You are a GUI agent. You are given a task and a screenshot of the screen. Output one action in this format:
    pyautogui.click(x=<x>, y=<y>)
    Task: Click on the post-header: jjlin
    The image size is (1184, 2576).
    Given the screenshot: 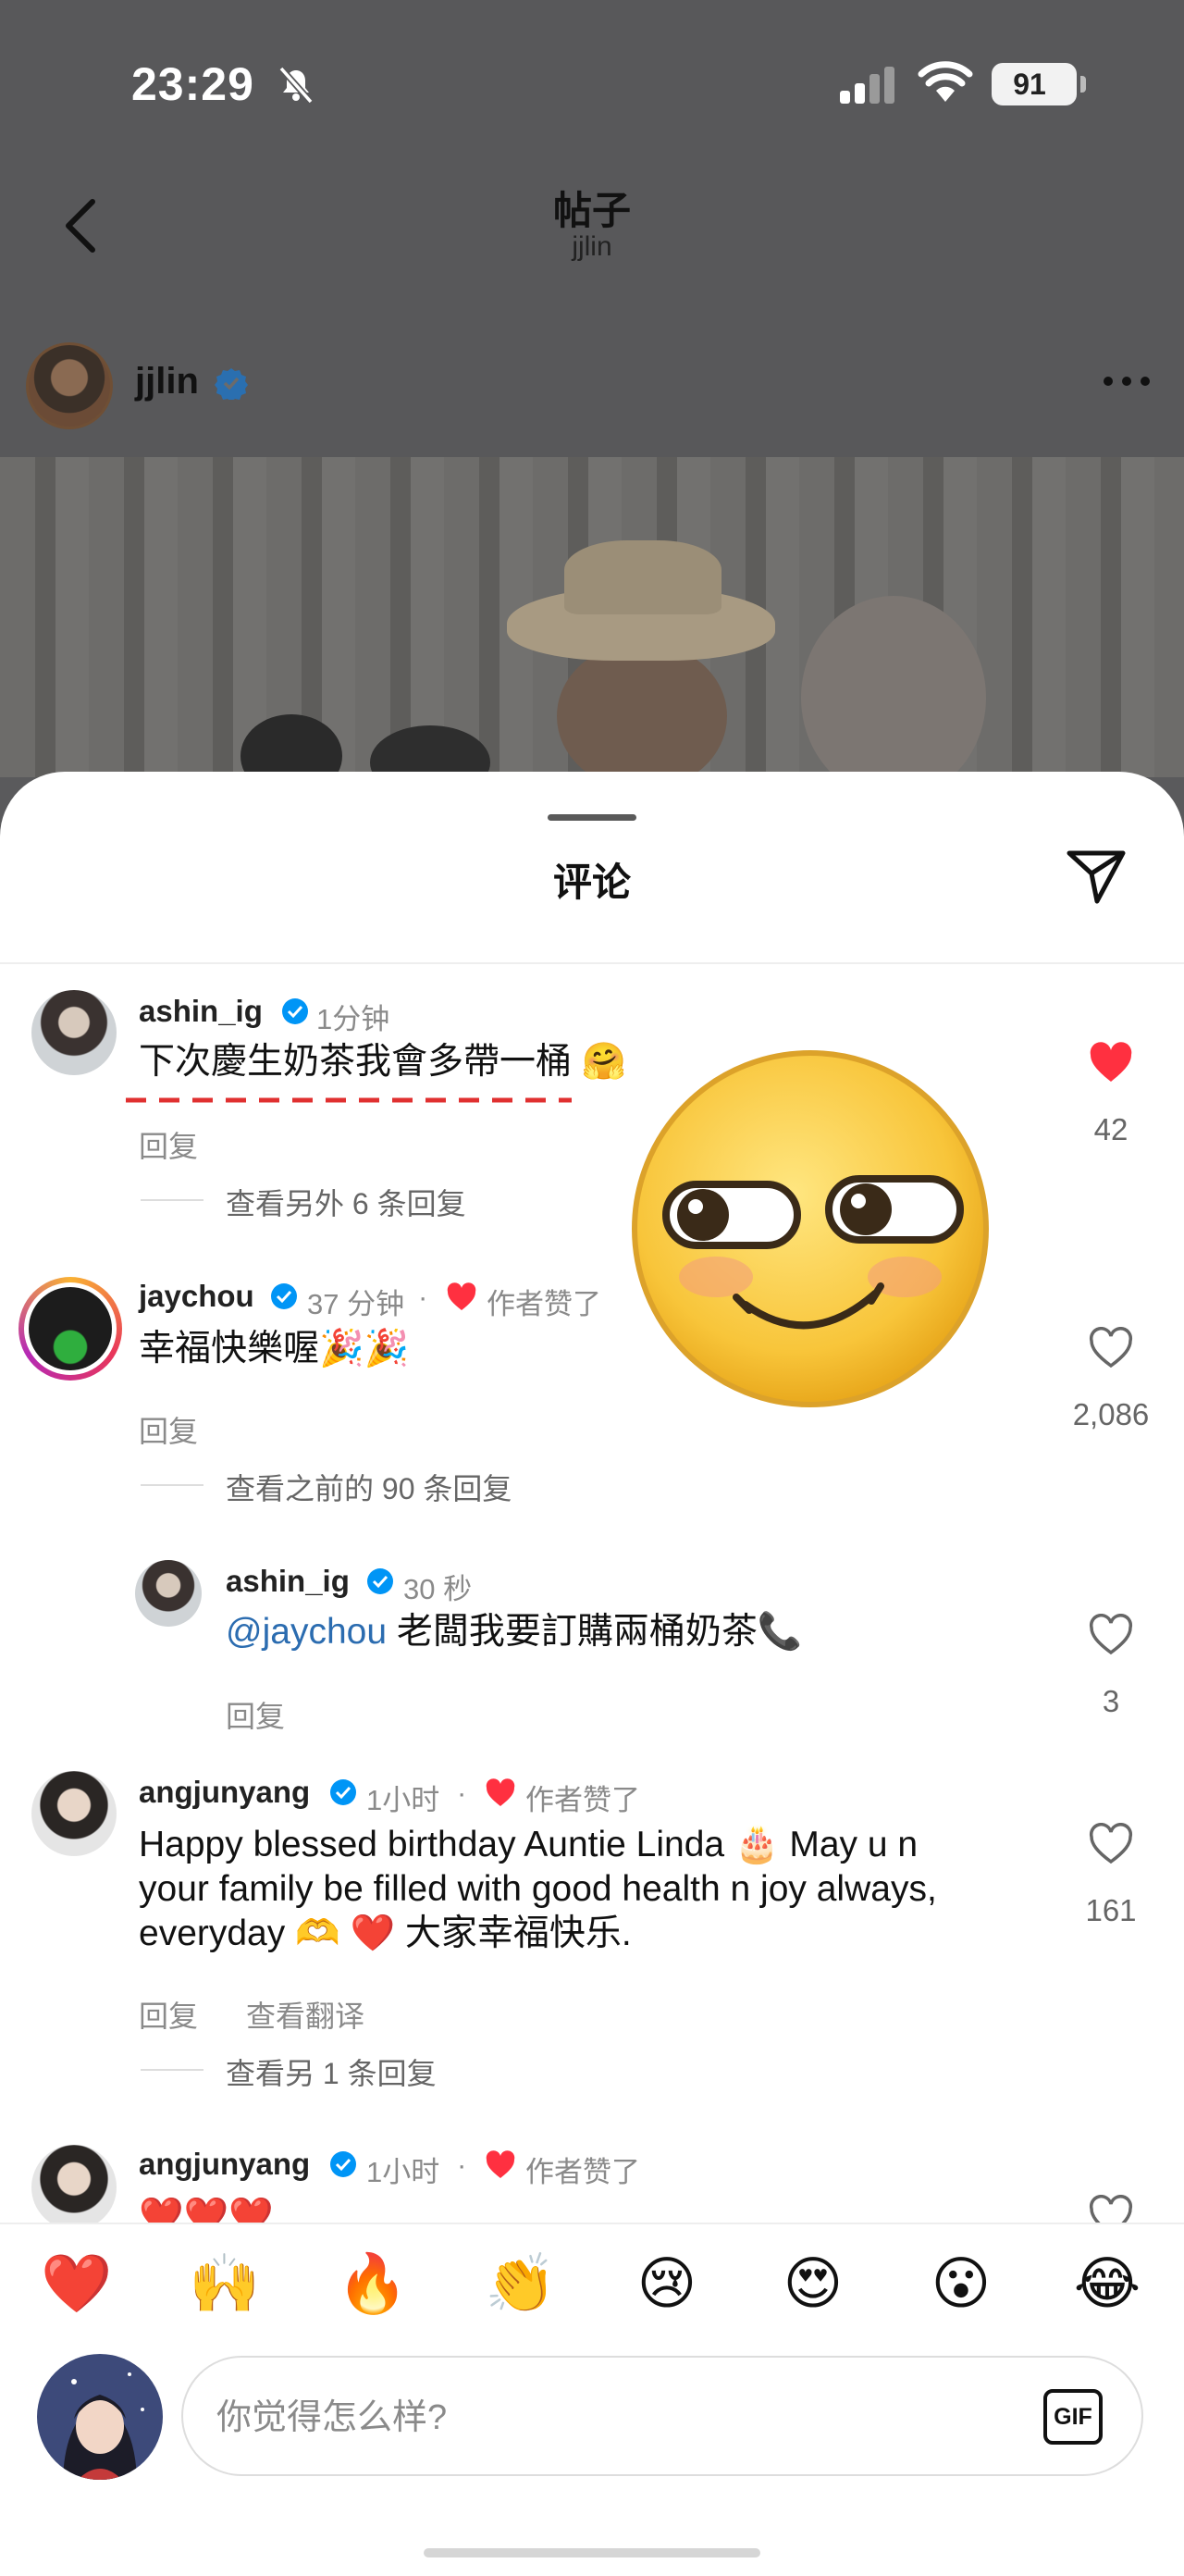 What is the action you would take?
    pyautogui.click(x=592, y=384)
    